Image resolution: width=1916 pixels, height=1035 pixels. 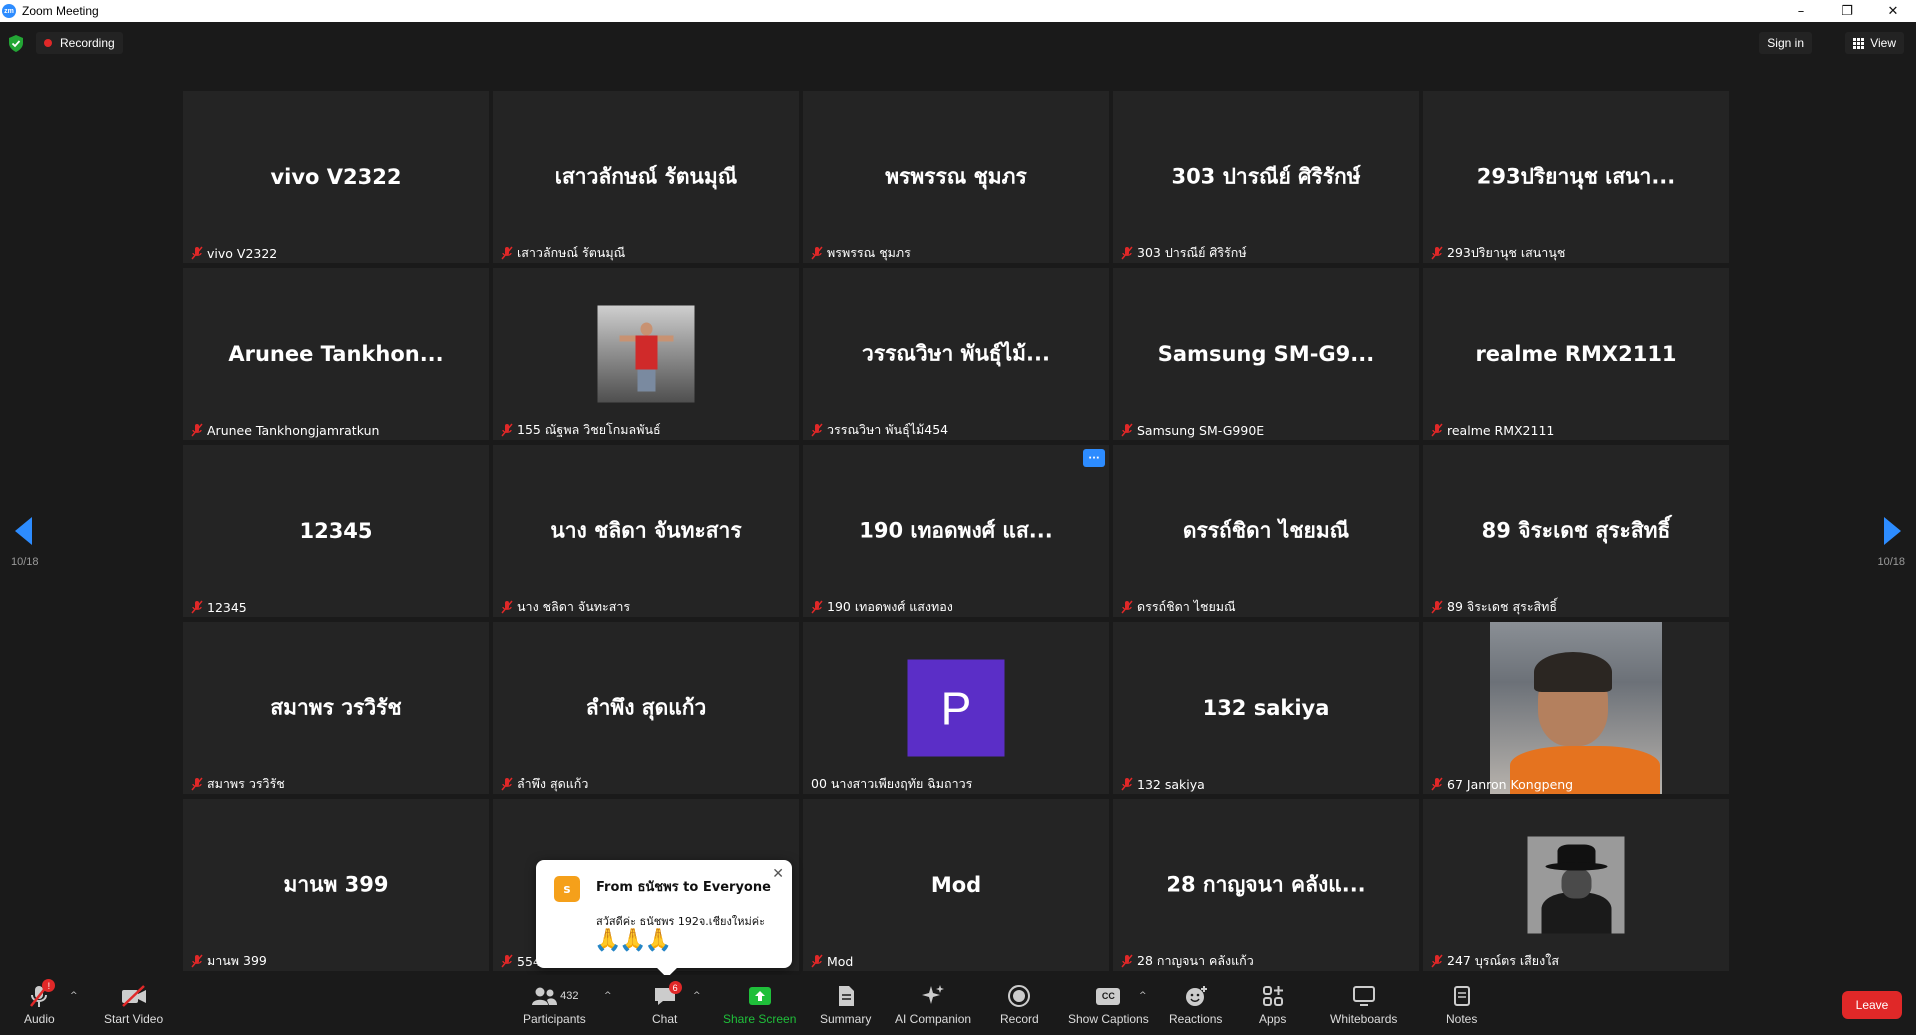 I want to click on participant-avatar: P, so click(x=956, y=708).